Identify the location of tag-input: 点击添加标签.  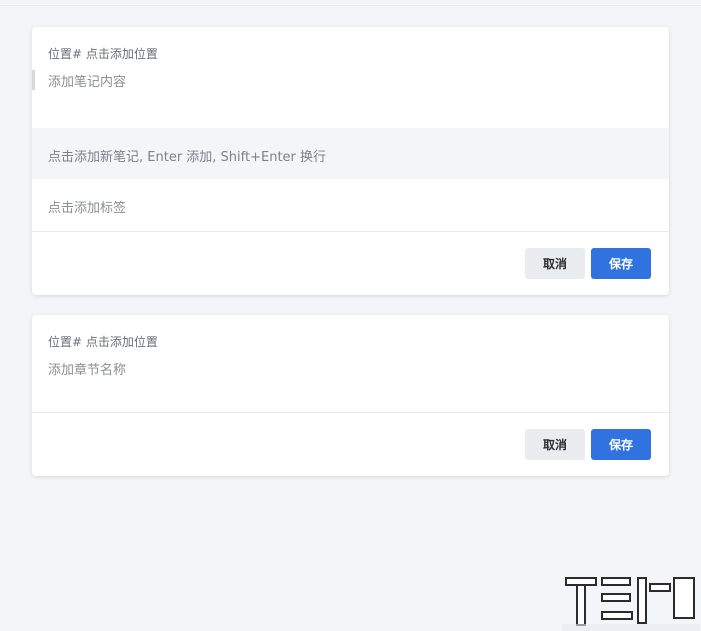
(87, 206).